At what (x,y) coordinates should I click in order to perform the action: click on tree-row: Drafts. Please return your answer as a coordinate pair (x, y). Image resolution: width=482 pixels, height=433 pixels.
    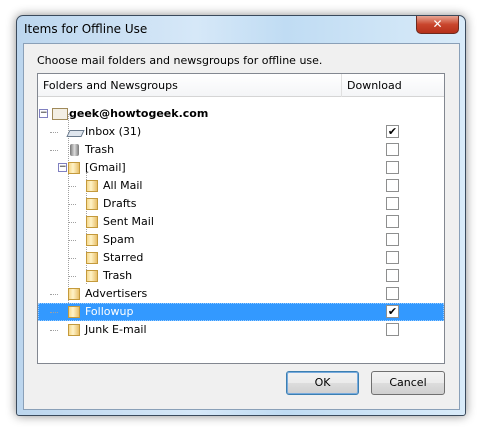
    Looking at the image, I should click on (241, 204).